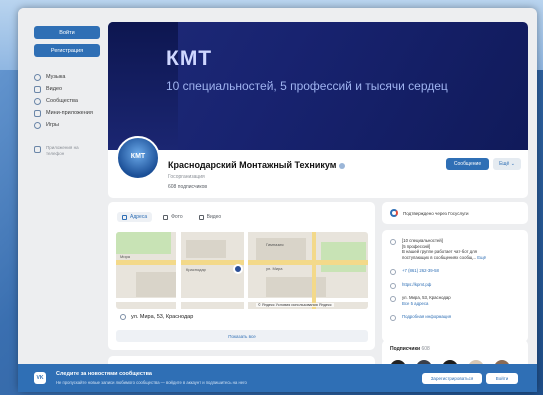 The width and height of the screenshot is (543, 395). I want to click on nav-item-video: Видео, so click(48, 89).